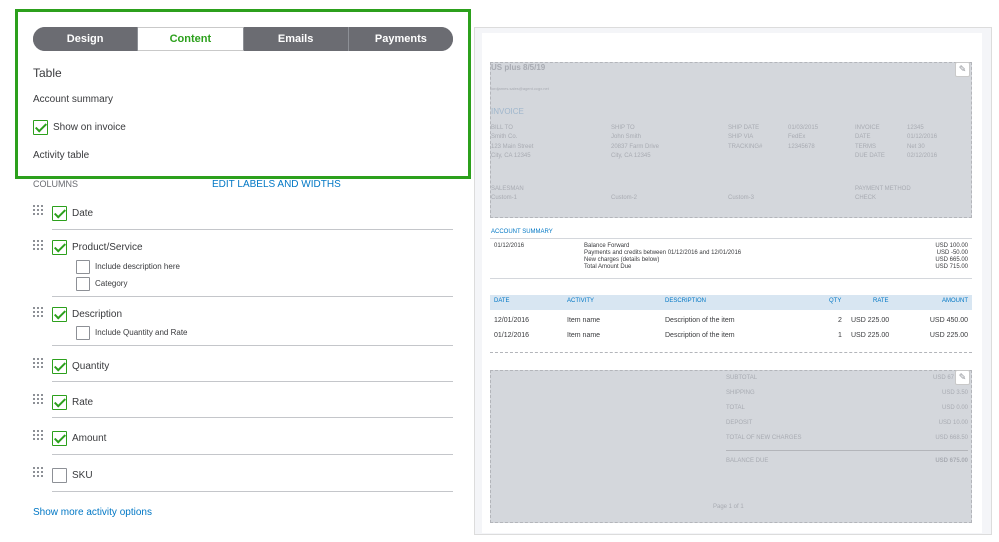  I want to click on invoice-field-value: Net 30, so click(916, 147).